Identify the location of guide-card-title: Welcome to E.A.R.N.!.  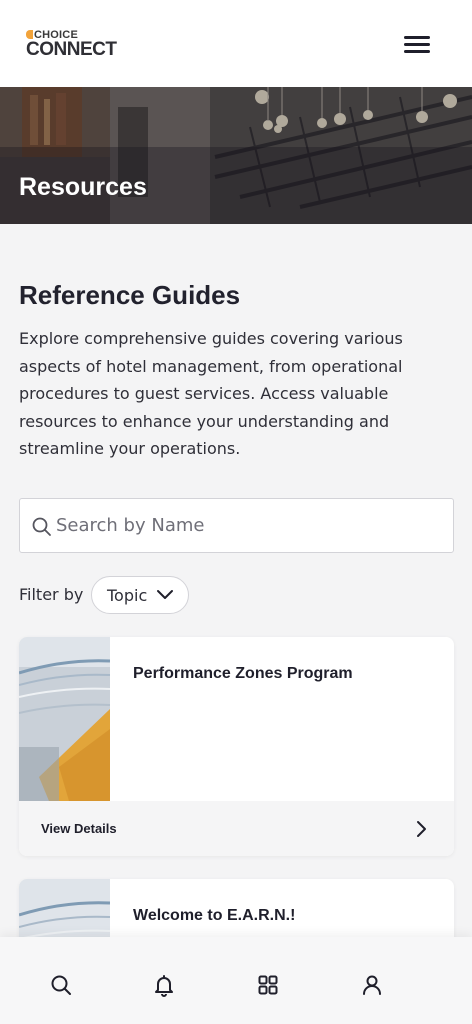
(214, 915).